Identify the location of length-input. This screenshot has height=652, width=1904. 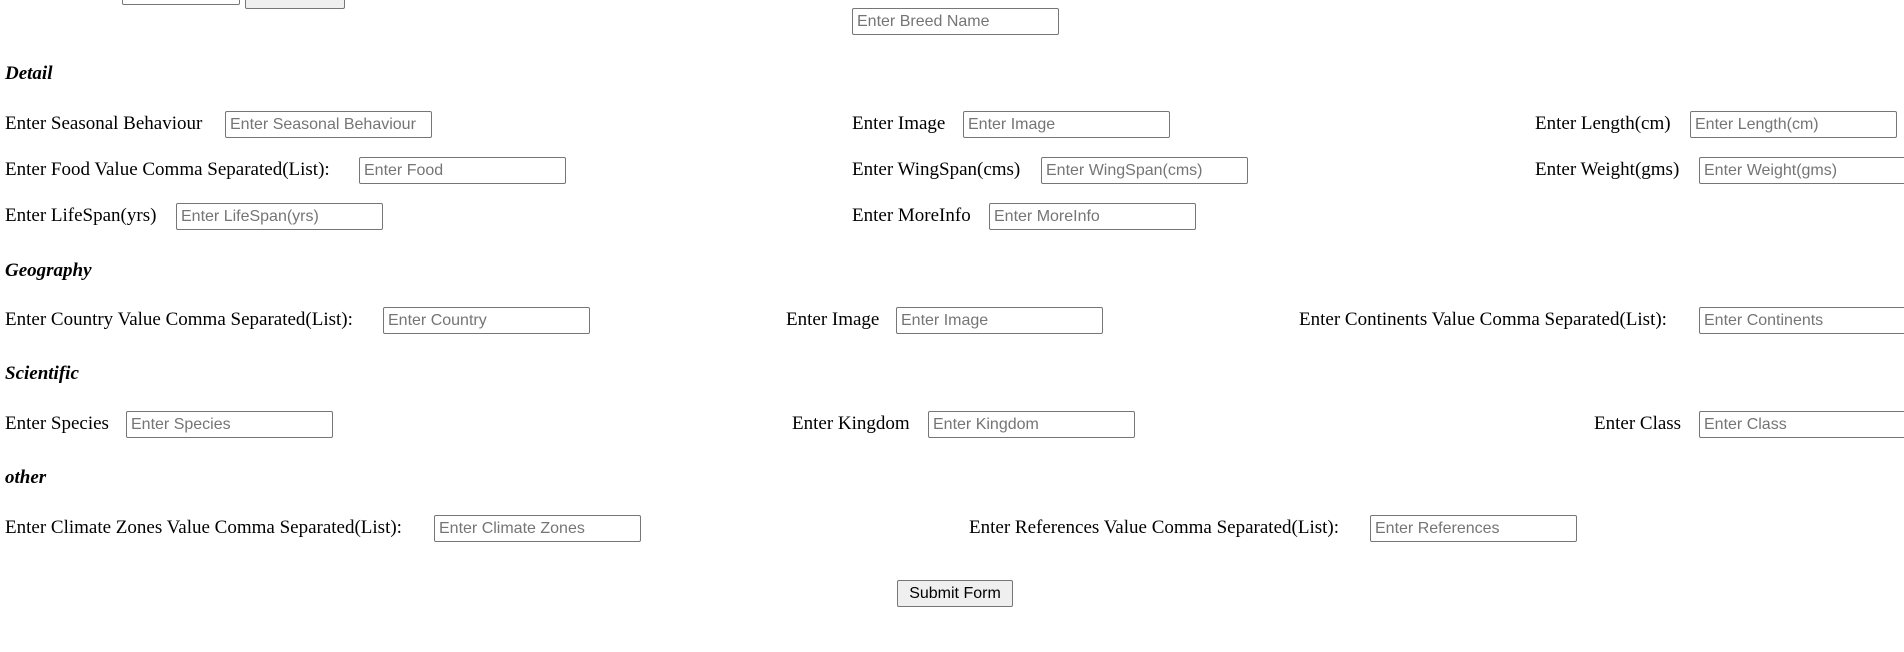
(1793, 124).